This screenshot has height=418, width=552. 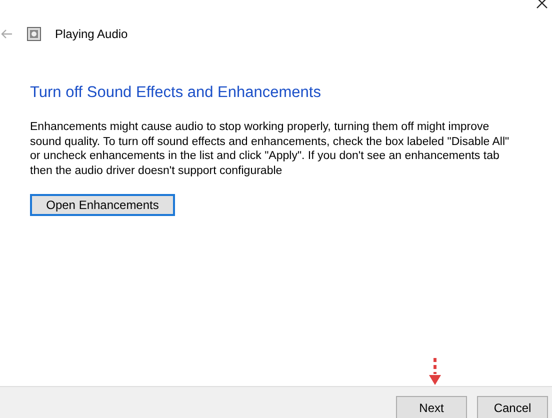 I want to click on pointer-arrow-icon, so click(x=435, y=372).